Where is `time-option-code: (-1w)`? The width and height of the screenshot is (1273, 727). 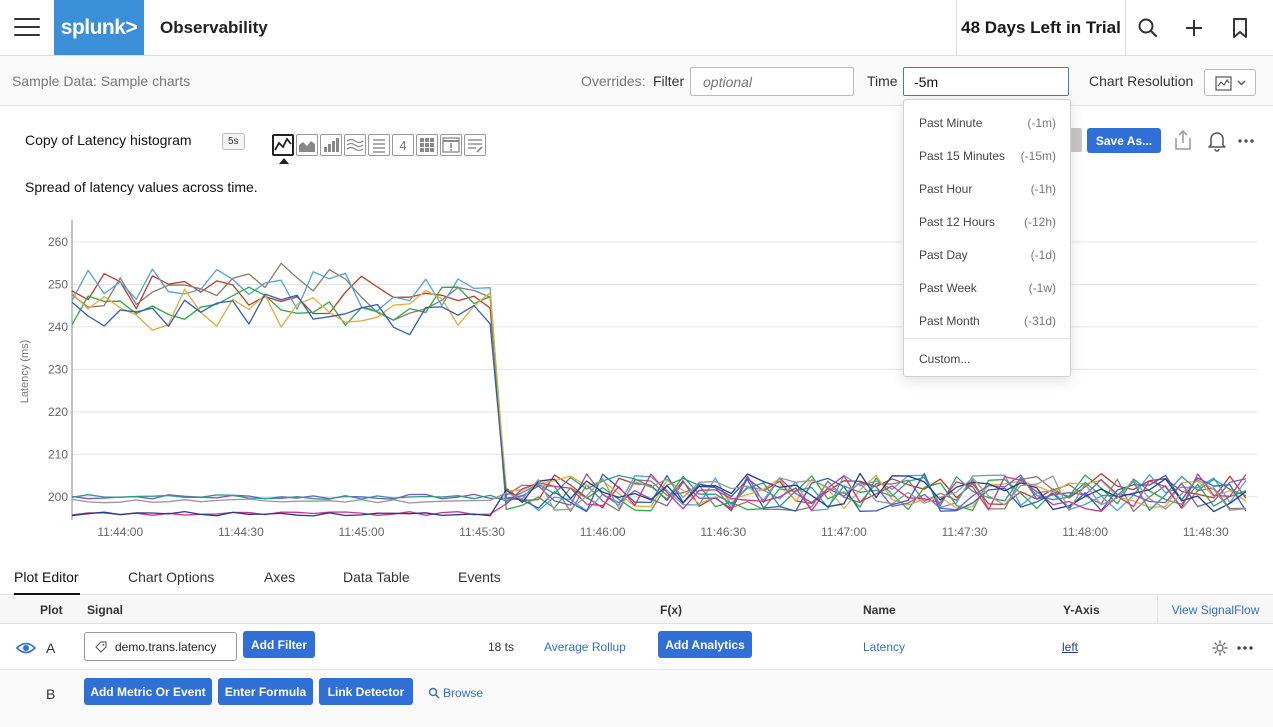 time-option-code: (-1w) is located at coordinates (1042, 288).